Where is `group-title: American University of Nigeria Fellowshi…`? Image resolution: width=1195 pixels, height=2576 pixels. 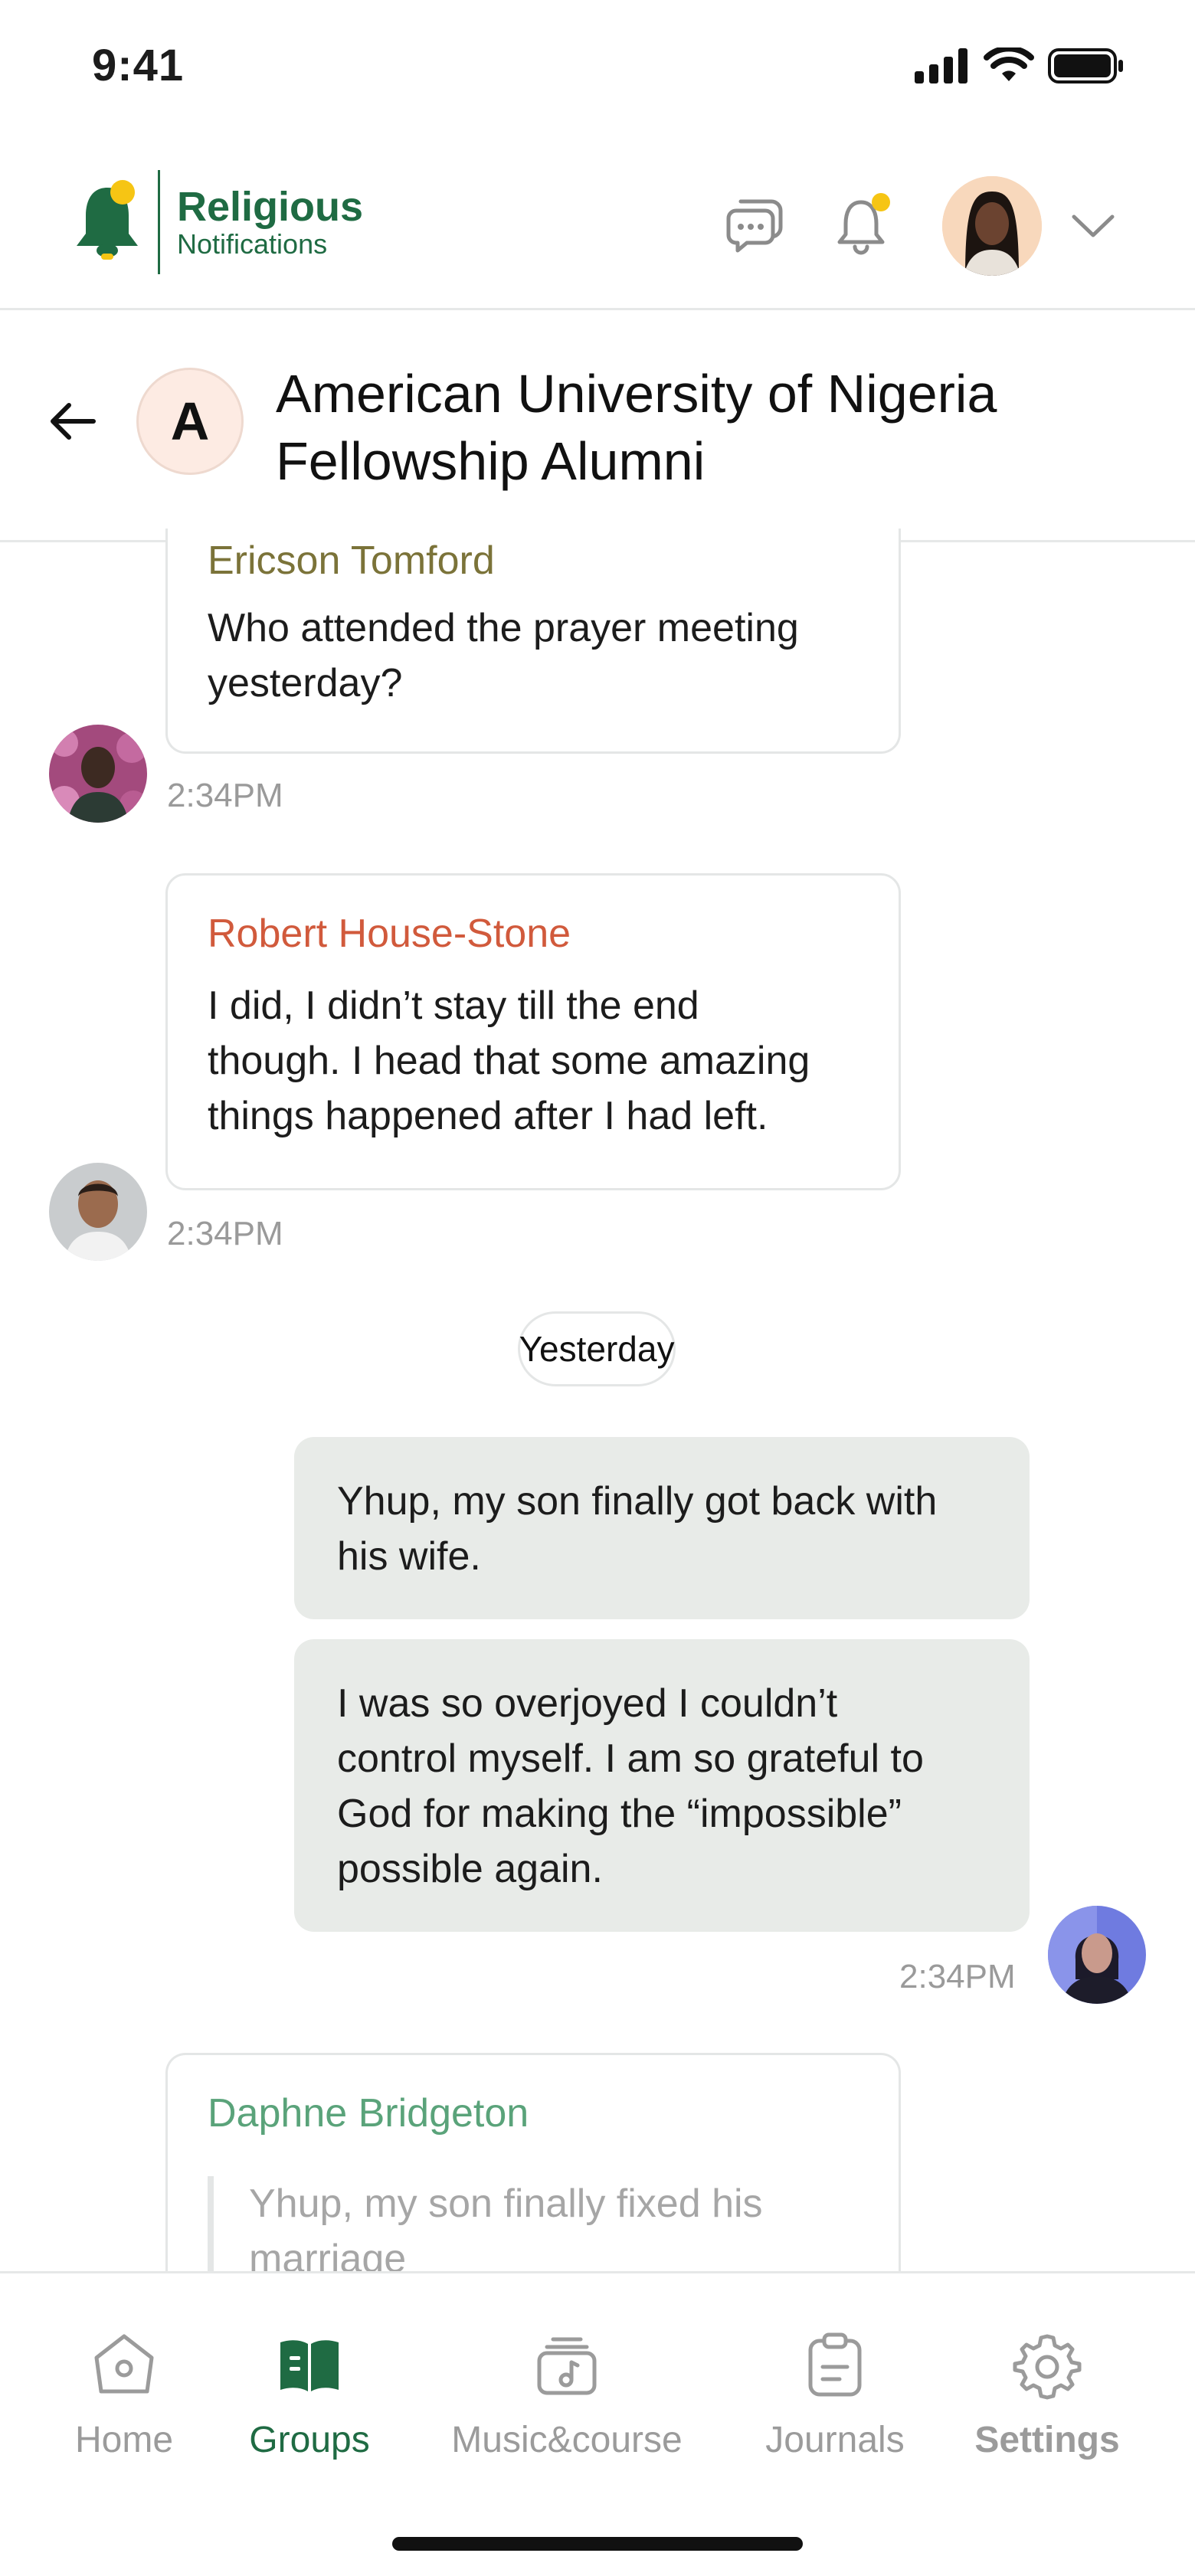
group-title: American University of Nigeria Fellowshi… is located at coordinates (637, 427).